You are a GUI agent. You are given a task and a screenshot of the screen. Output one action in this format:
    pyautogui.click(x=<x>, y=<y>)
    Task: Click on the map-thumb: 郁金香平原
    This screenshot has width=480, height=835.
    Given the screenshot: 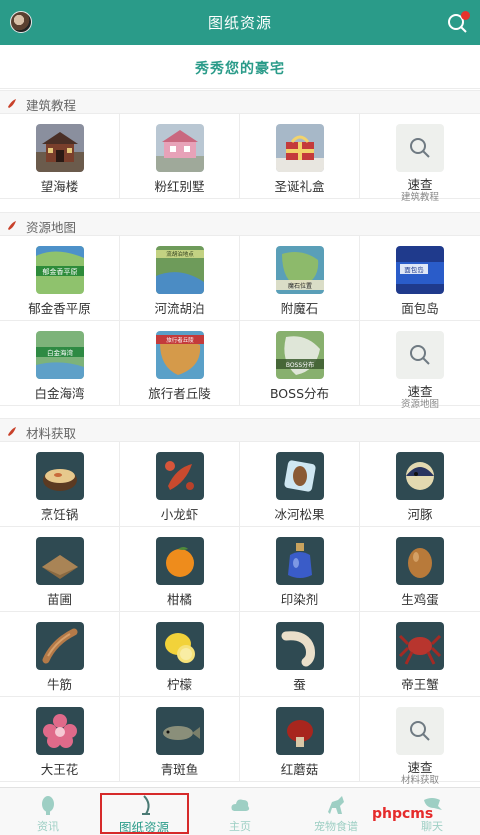 What is the action you would take?
    pyautogui.click(x=60, y=270)
    